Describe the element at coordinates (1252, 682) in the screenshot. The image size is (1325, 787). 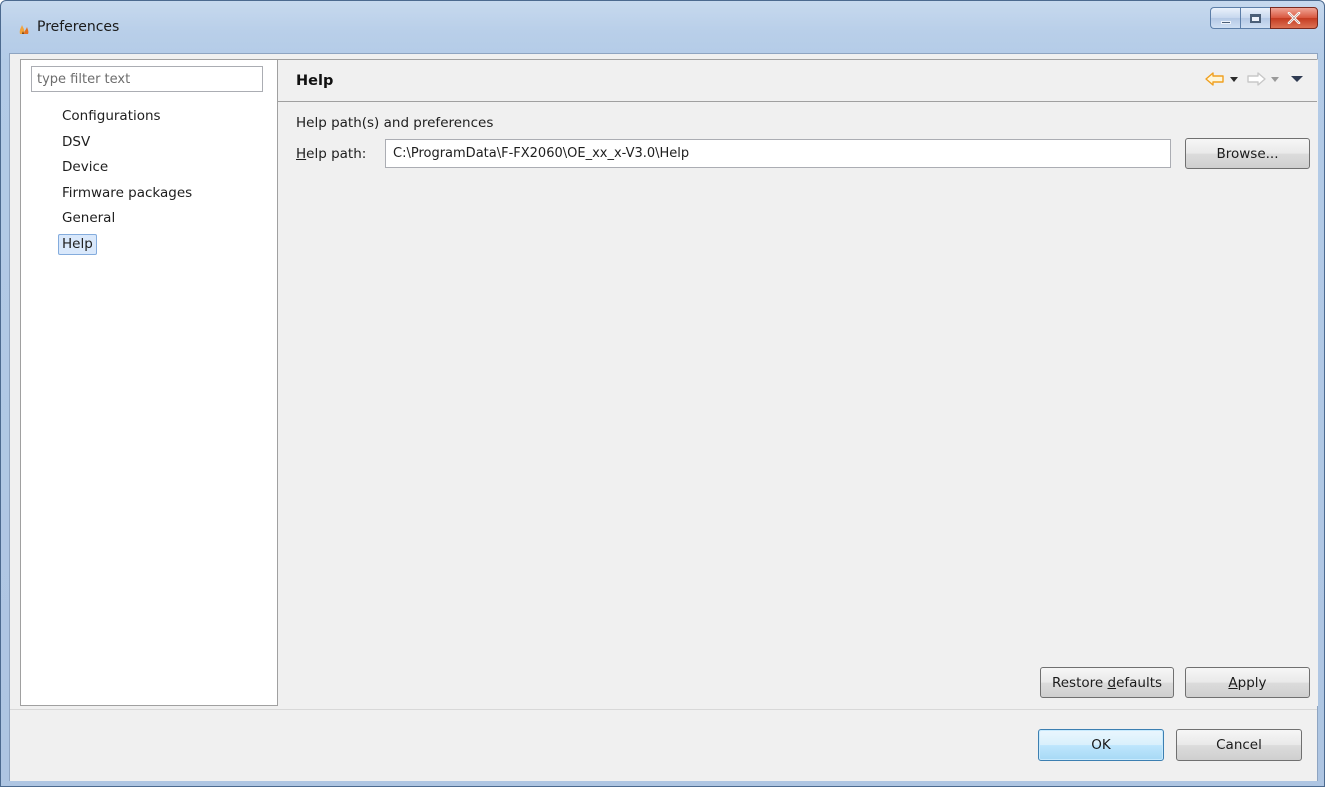
I see `apply-label: pply` at that location.